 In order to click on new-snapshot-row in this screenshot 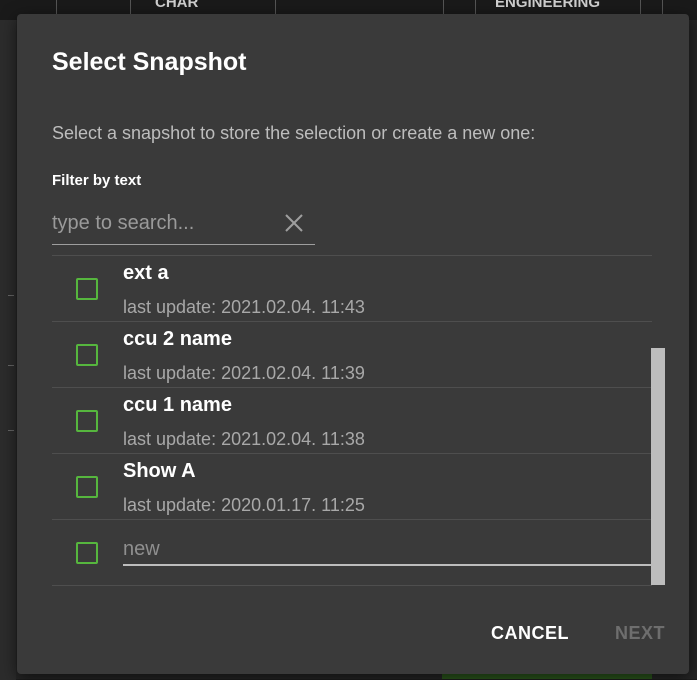, I will do `click(352, 553)`.